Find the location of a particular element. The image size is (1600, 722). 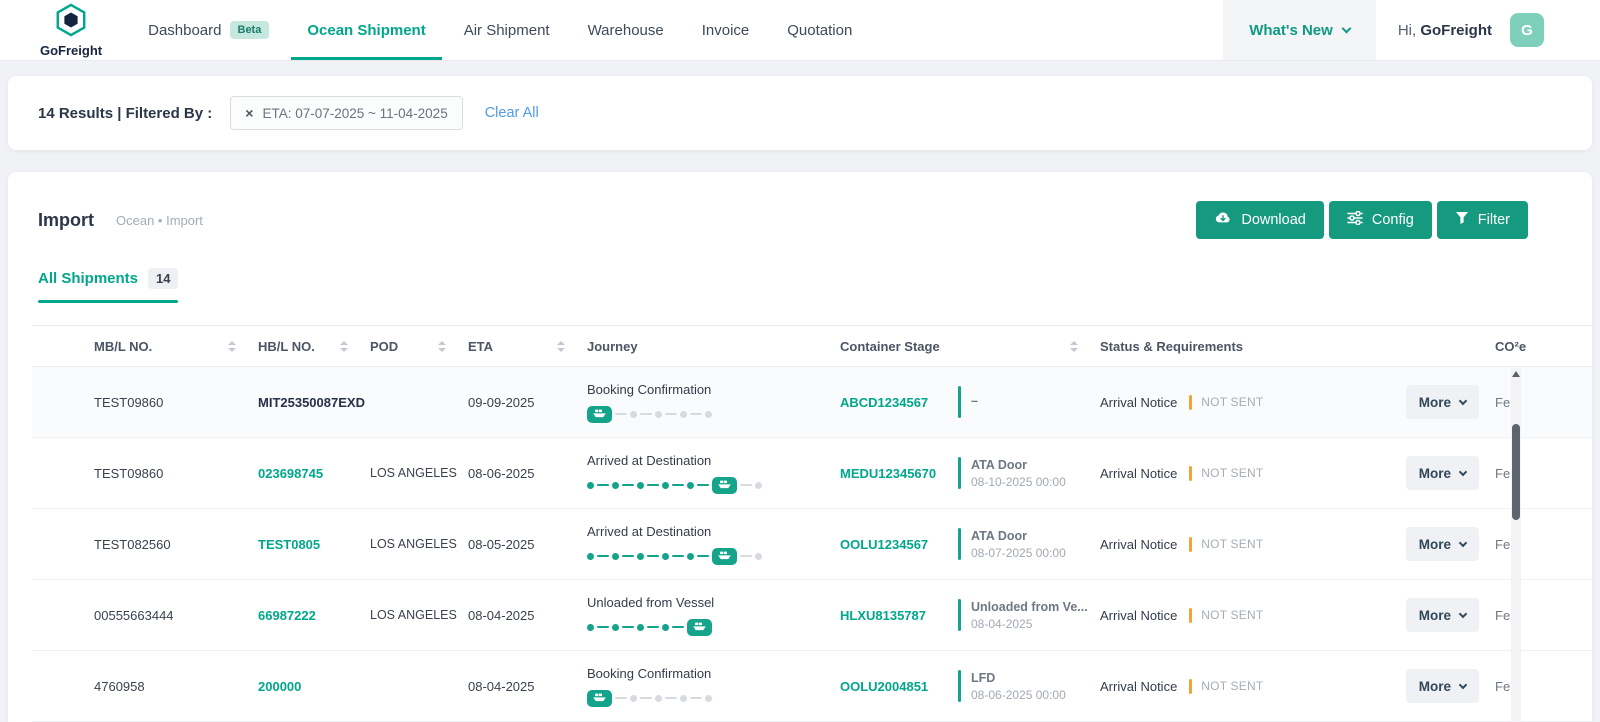

eta-filter-chip: × ETA: 07-07-2025 ~ 11-04-2025 is located at coordinates (346, 113).